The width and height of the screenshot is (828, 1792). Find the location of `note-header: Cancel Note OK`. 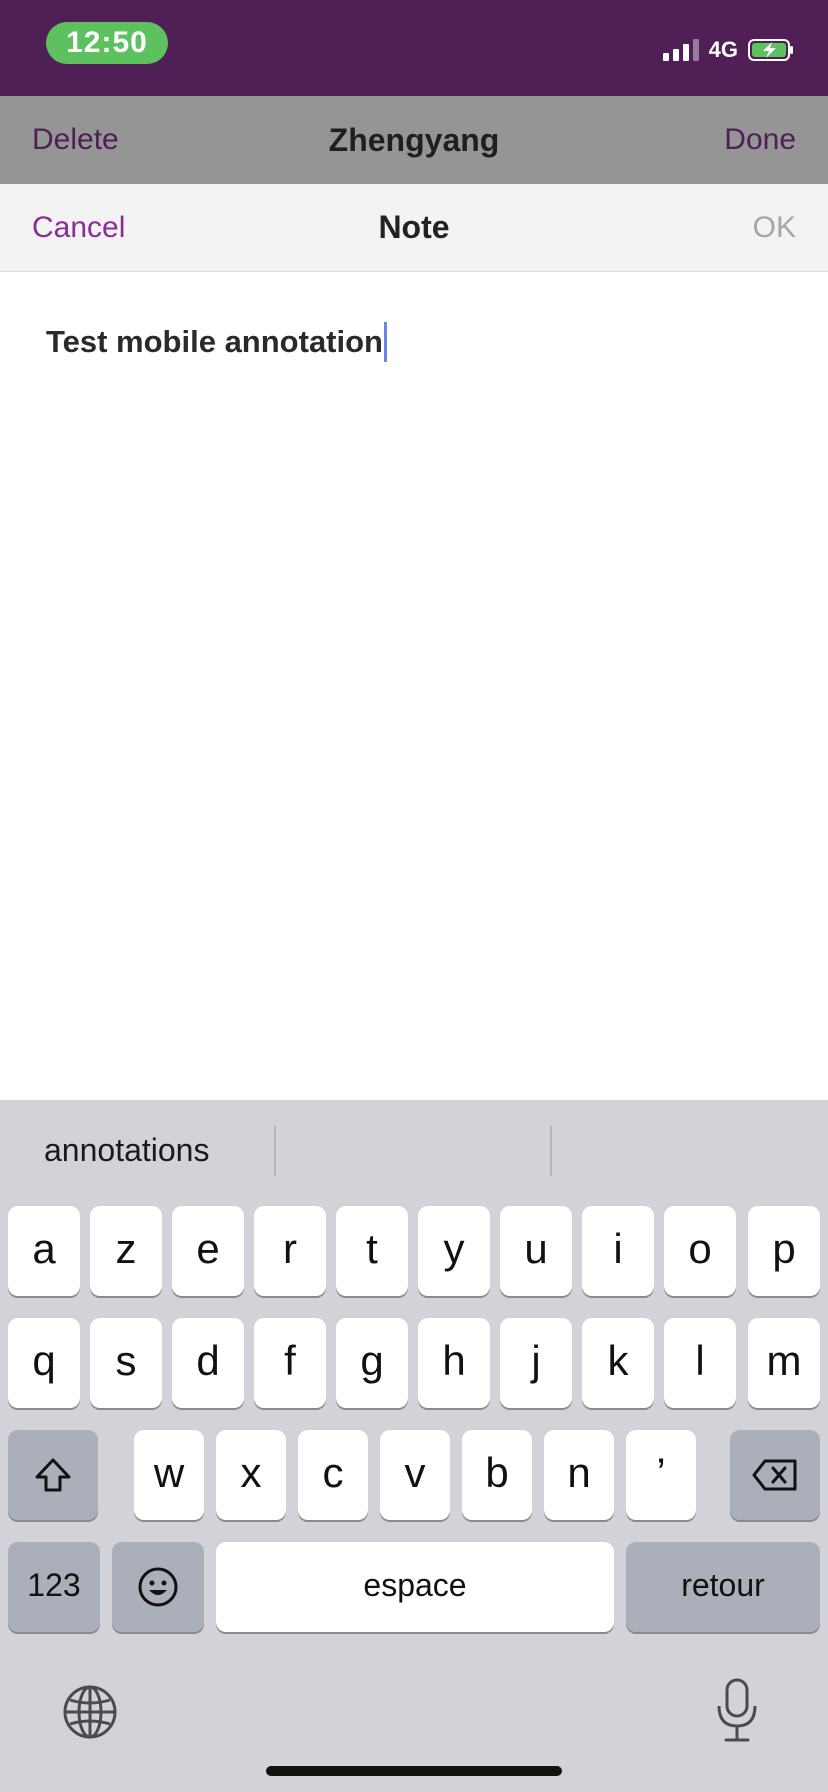

note-header: Cancel Note OK is located at coordinates (414, 228).